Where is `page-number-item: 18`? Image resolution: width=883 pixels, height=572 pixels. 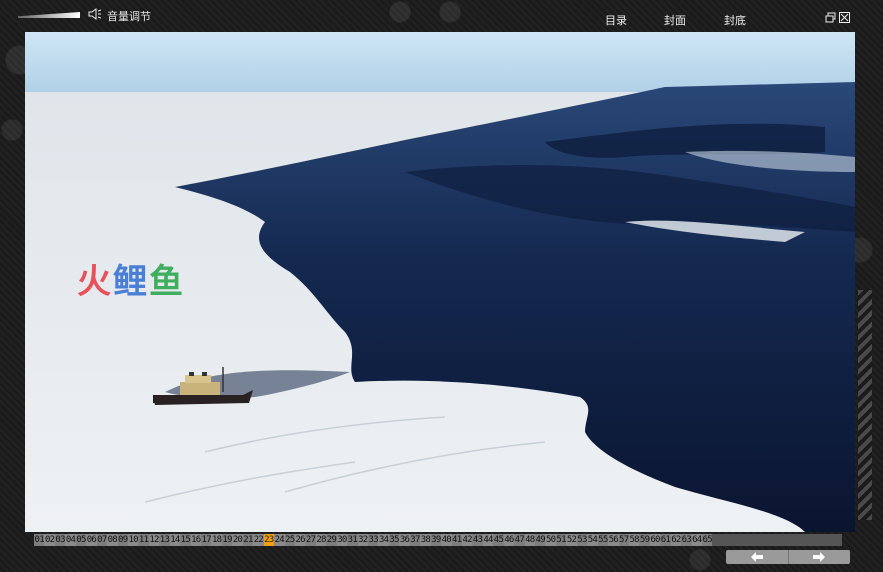 page-number-item: 18 is located at coordinates (216, 540).